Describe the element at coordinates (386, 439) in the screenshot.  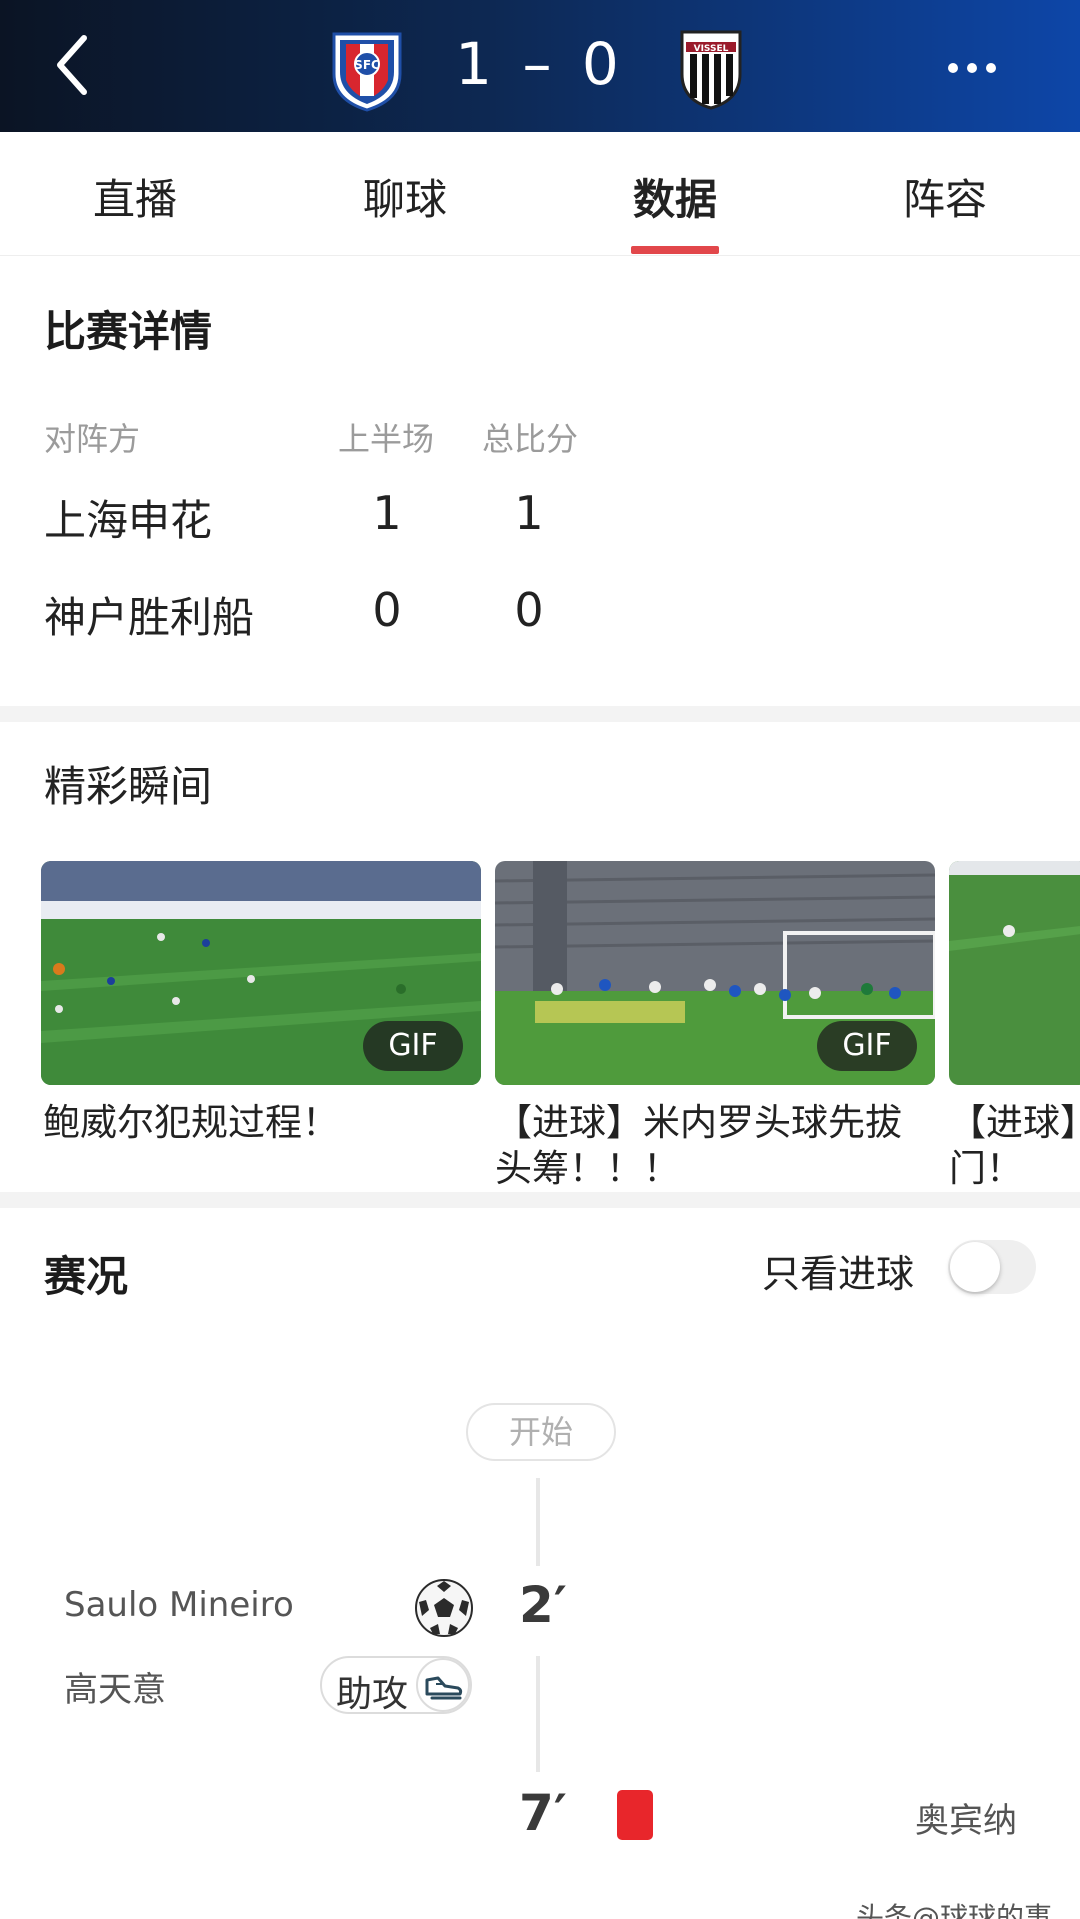
I see `column-header-first-half: 上半场` at that location.